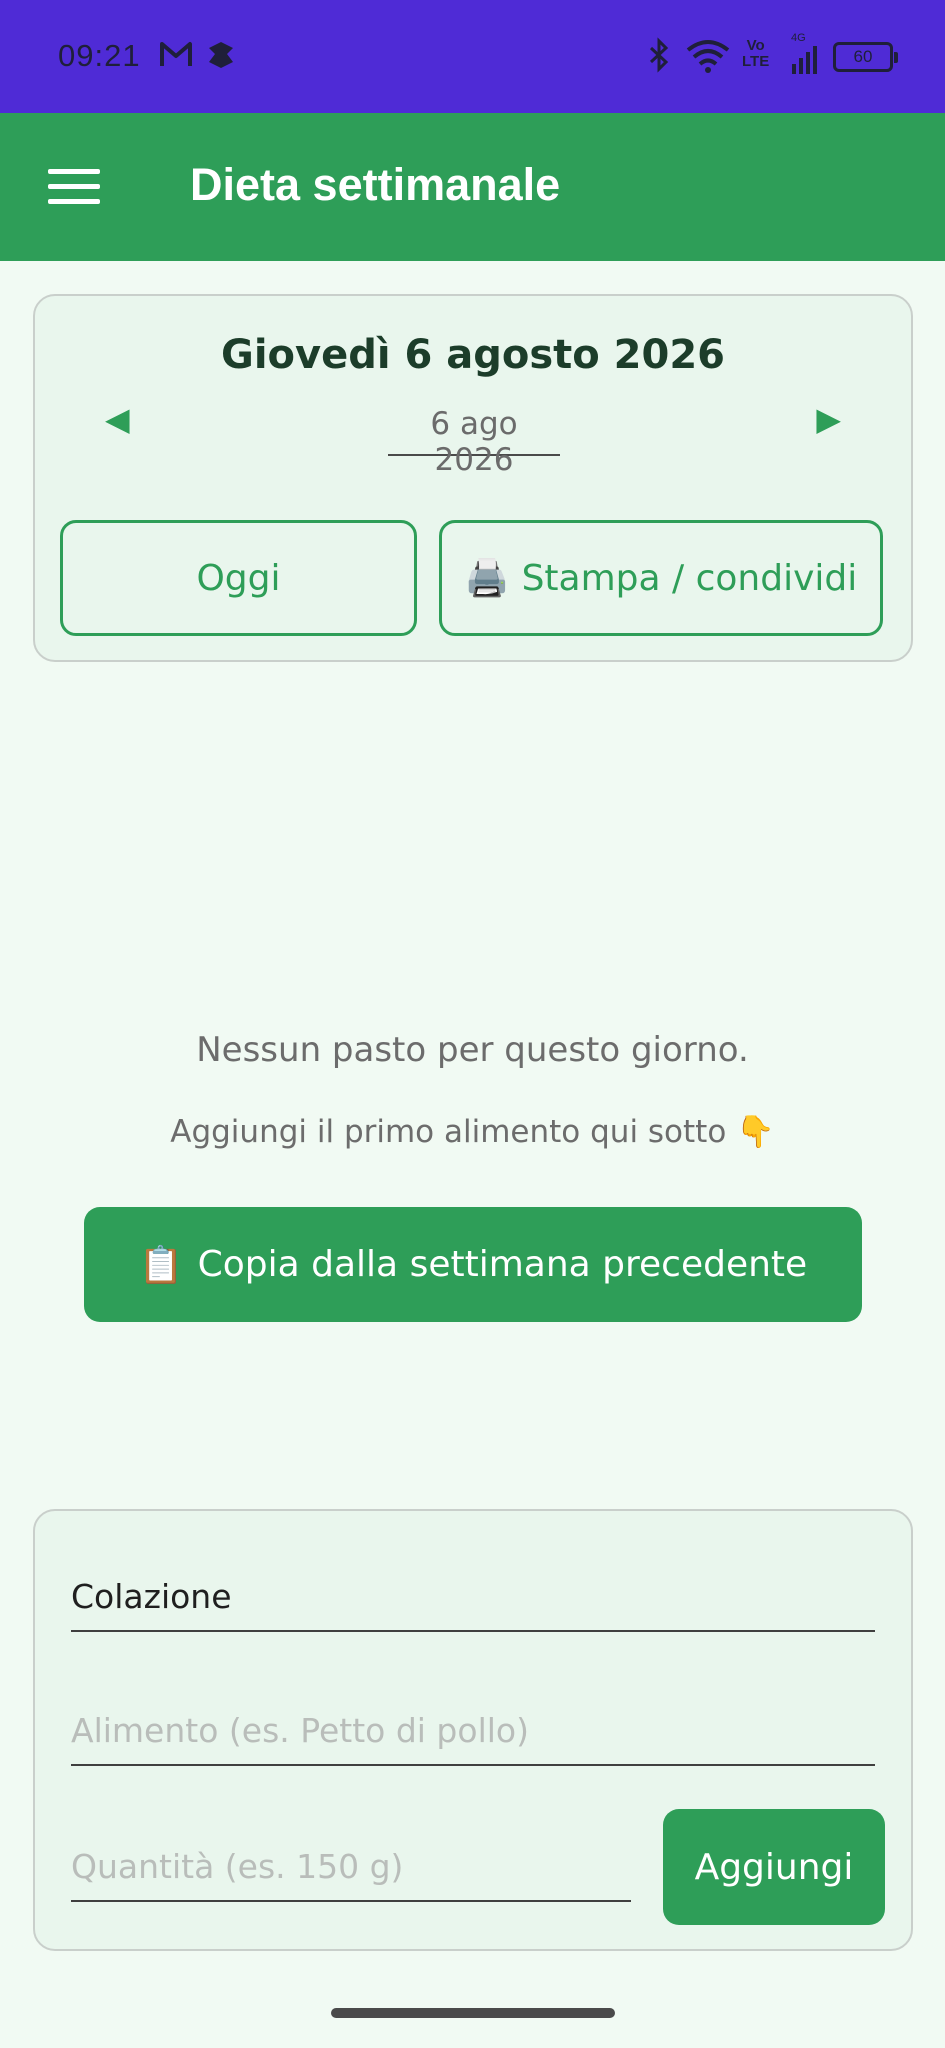 The width and height of the screenshot is (945, 2048). I want to click on volte-icon: Vo LTE, so click(755, 54).